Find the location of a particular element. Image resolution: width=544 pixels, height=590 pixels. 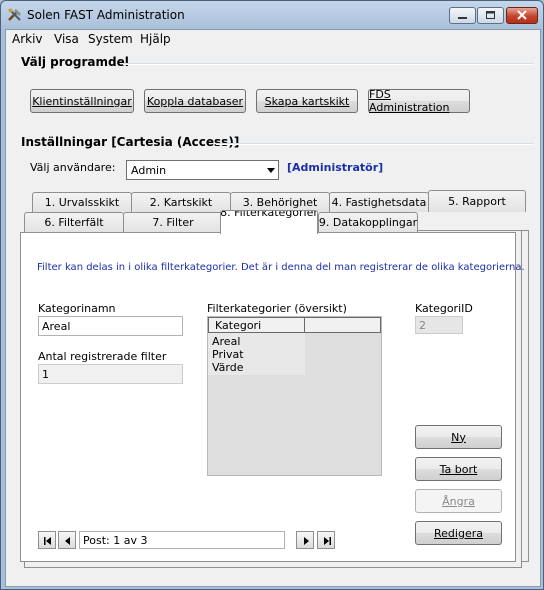

menu-hjalp: Hjälp is located at coordinates (155, 39).